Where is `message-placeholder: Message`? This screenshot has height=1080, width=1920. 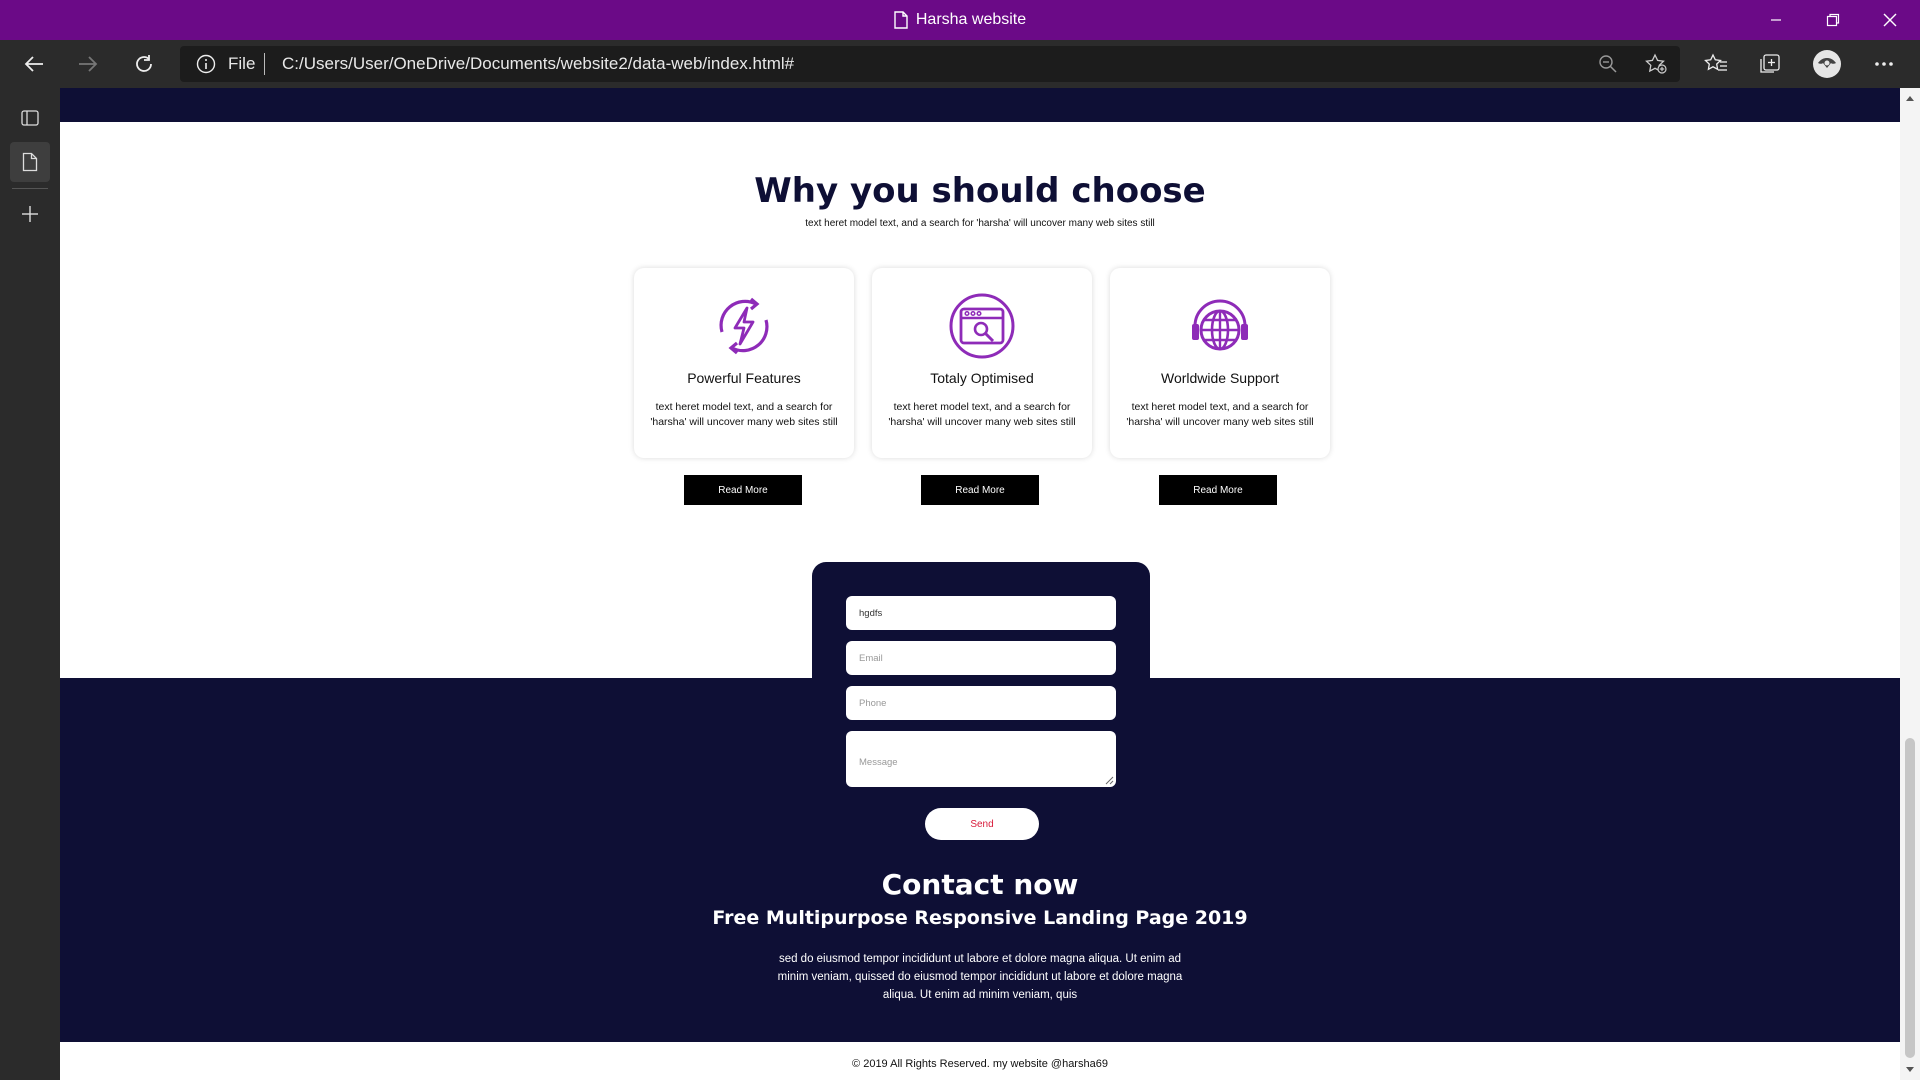 message-placeholder: Message is located at coordinates (878, 762).